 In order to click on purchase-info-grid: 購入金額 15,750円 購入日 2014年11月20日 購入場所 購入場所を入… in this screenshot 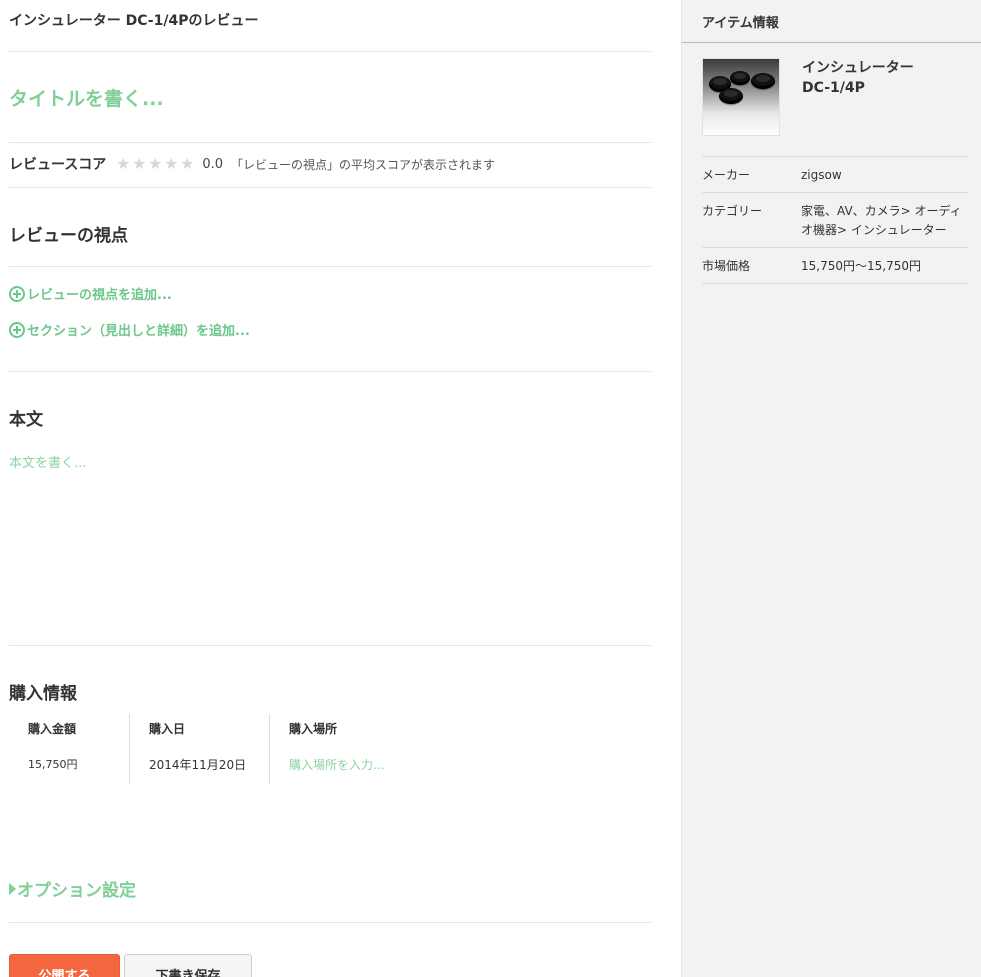, I will do `click(209, 749)`.